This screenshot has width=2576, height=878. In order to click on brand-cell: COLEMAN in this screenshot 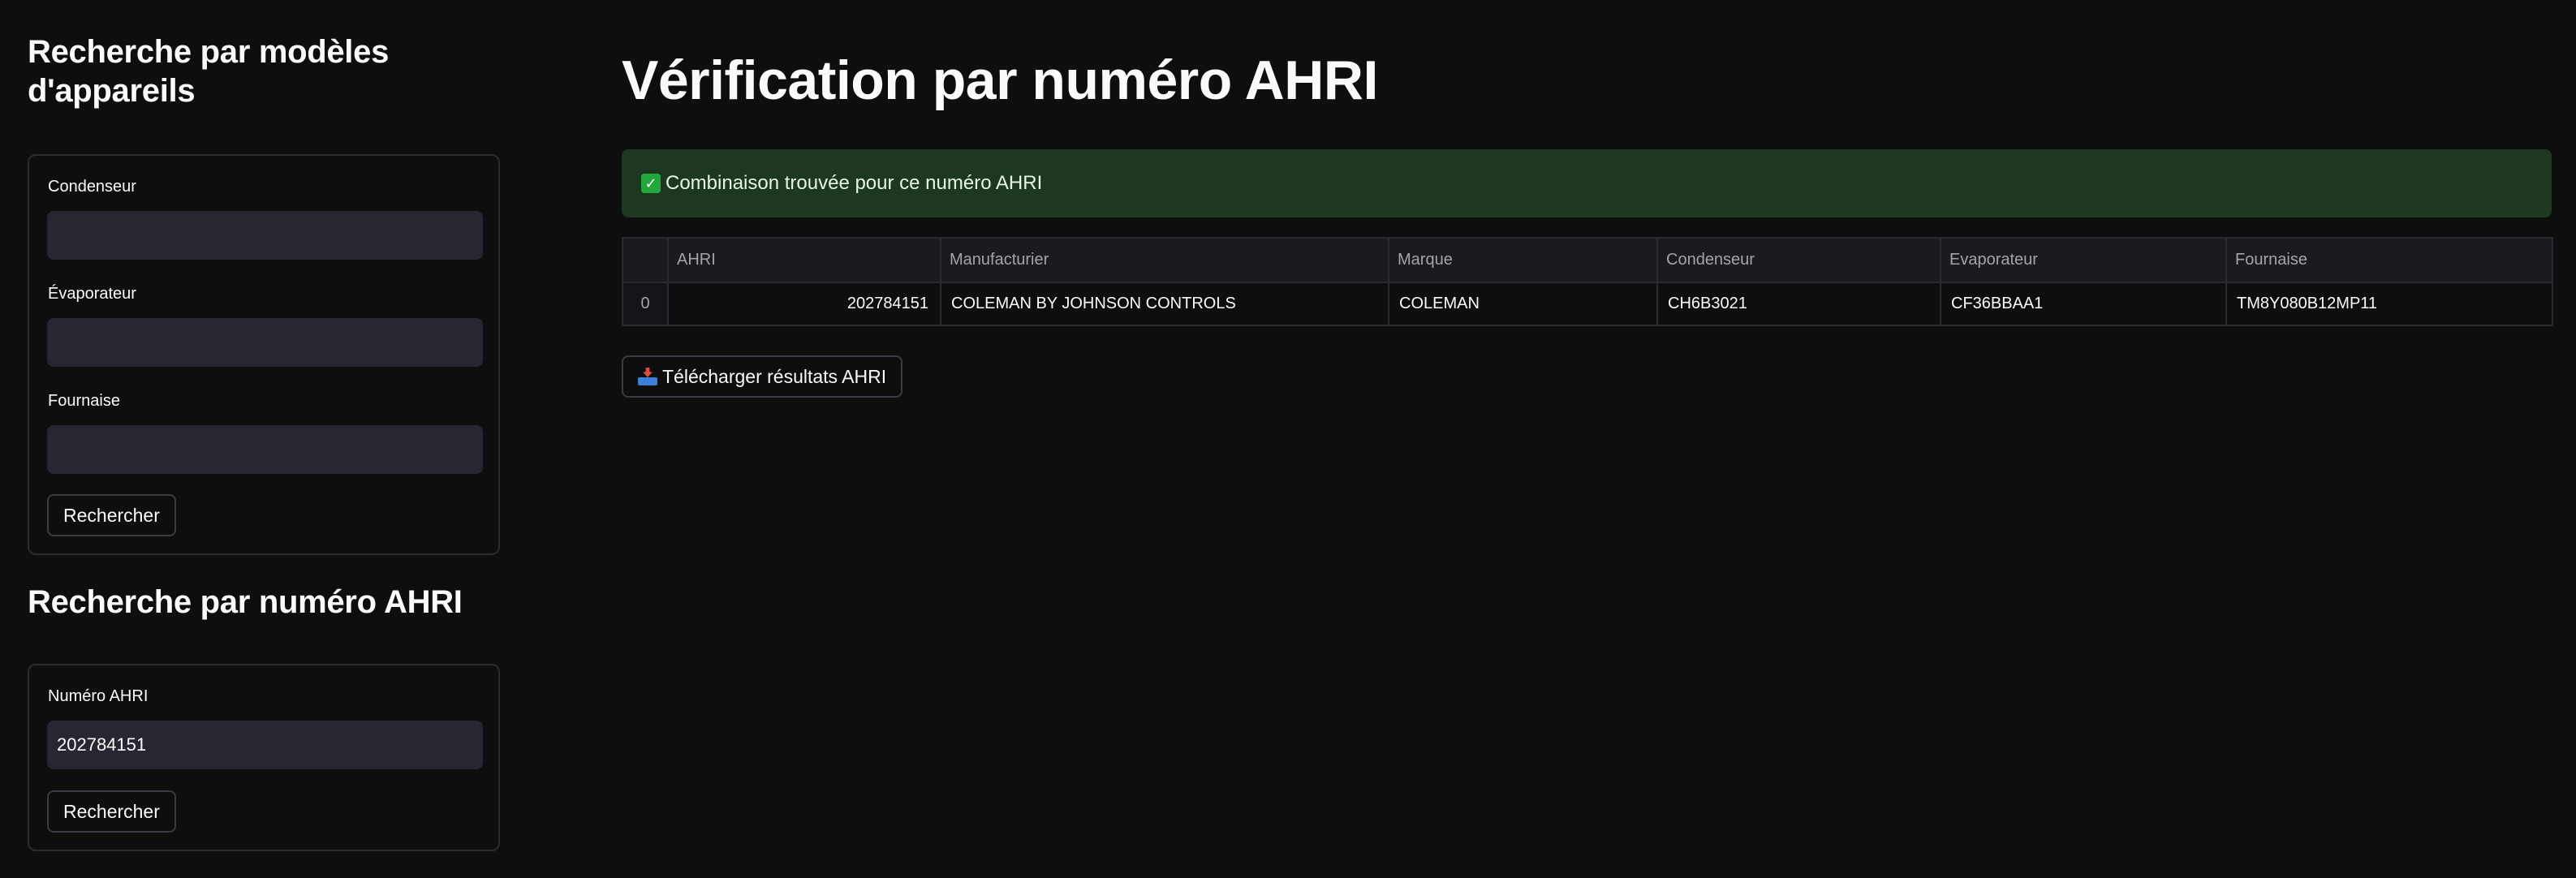, I will do `click(1524, 303)`.